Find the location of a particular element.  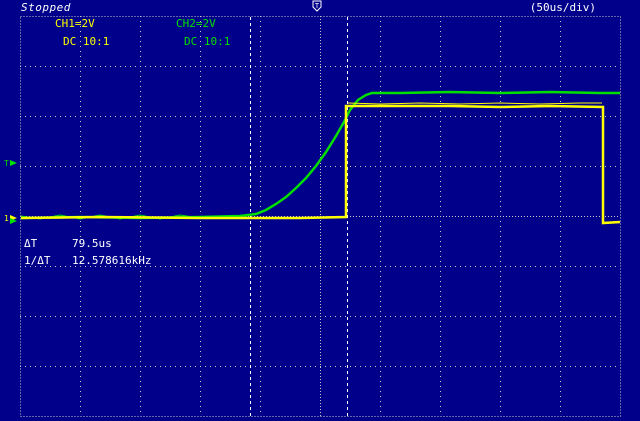

delta-t-value: 79.5us is located at coordinates (92, 243).